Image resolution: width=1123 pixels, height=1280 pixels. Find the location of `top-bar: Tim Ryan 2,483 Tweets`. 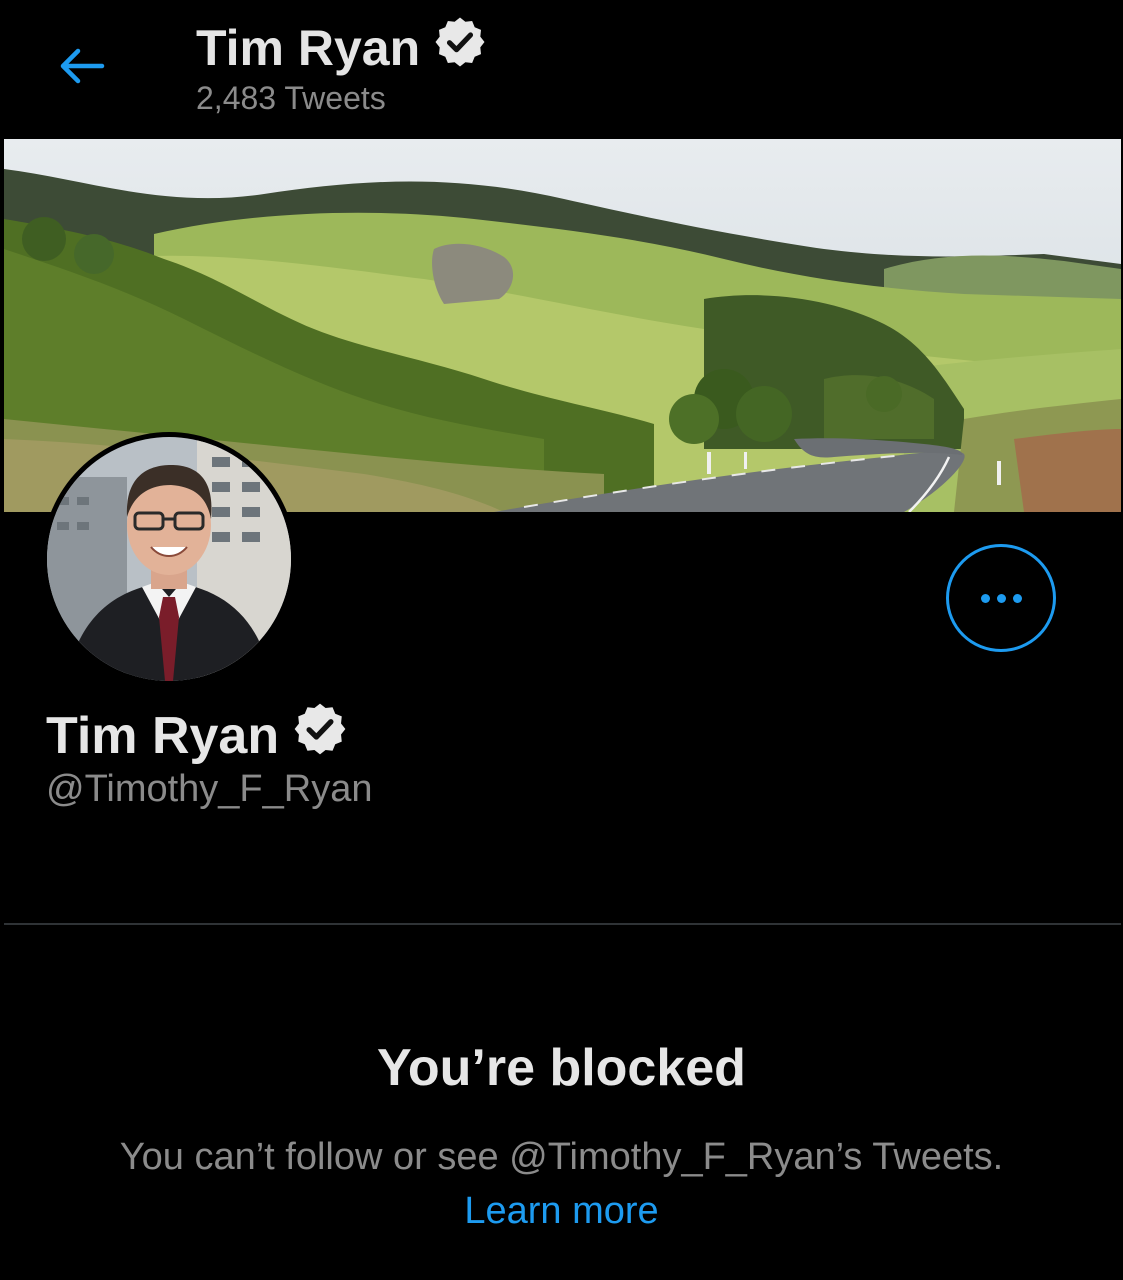

top-bar: Tim Ryan 2,483 Tweets is located at coordinates (561, 69).